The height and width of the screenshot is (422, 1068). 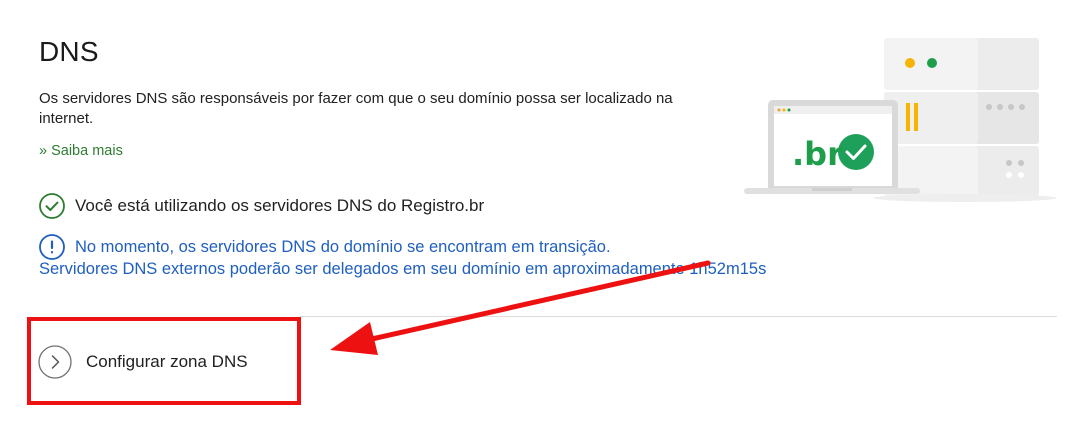 I want to click on dns-illustration: .br, so click(x=900, y=117).